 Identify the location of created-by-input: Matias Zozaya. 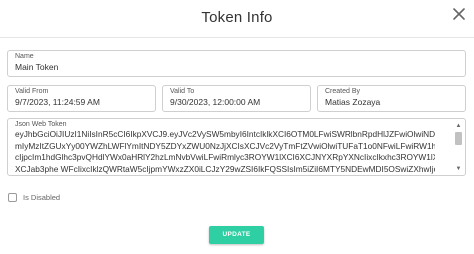
(352, 102).